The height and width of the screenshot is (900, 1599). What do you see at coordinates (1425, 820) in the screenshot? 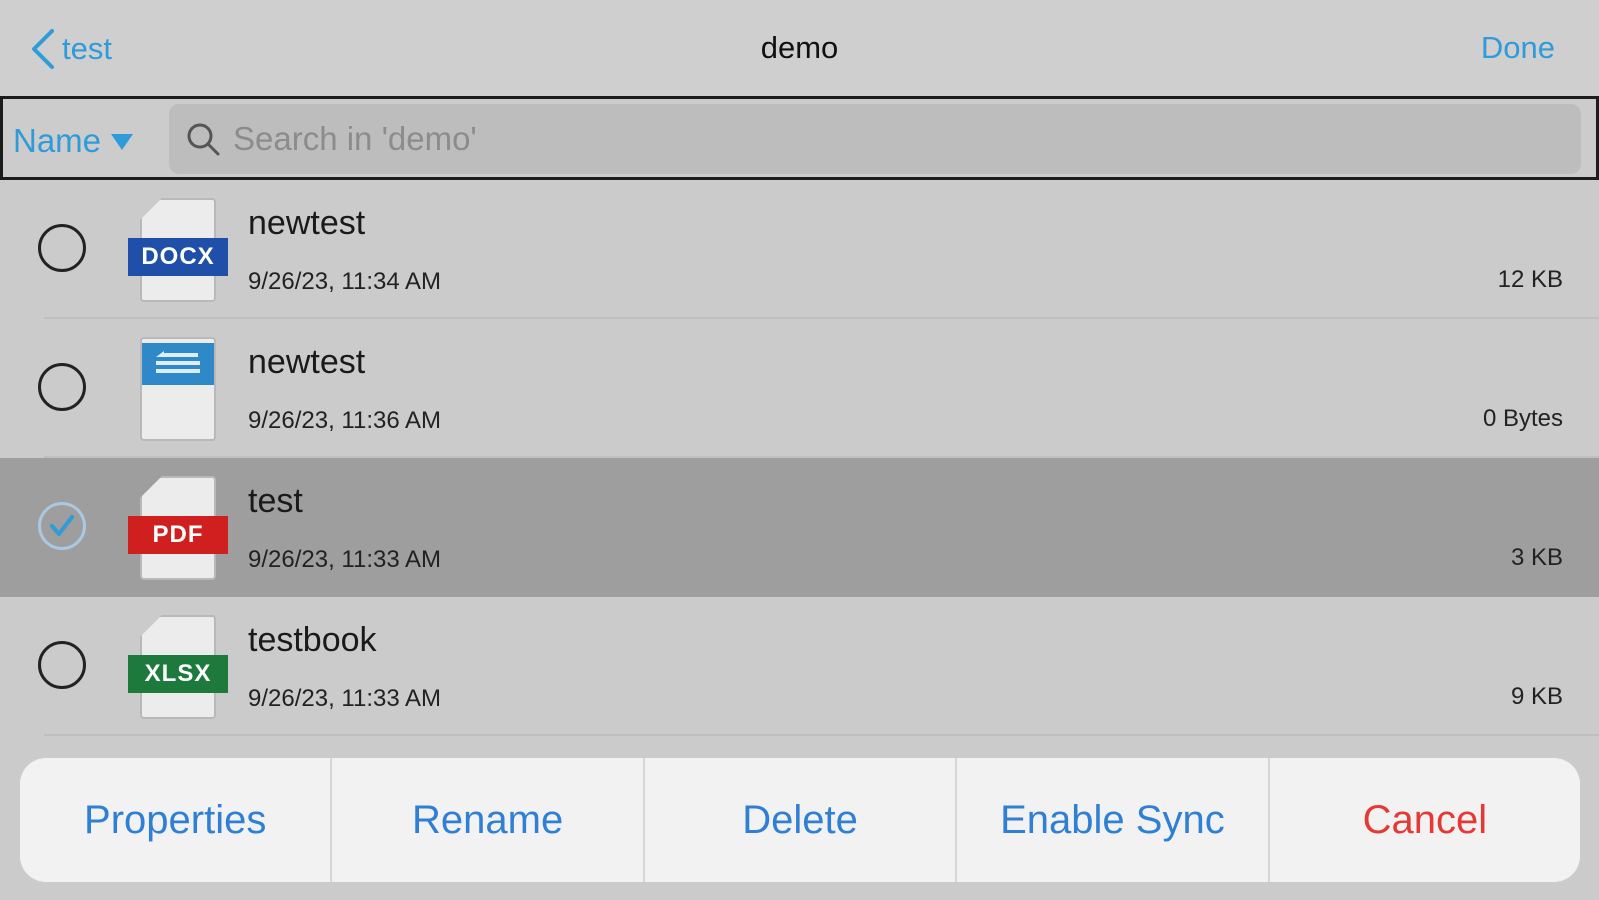
I see `cancel-button: Cancel` at bounding box center [1425, 820].